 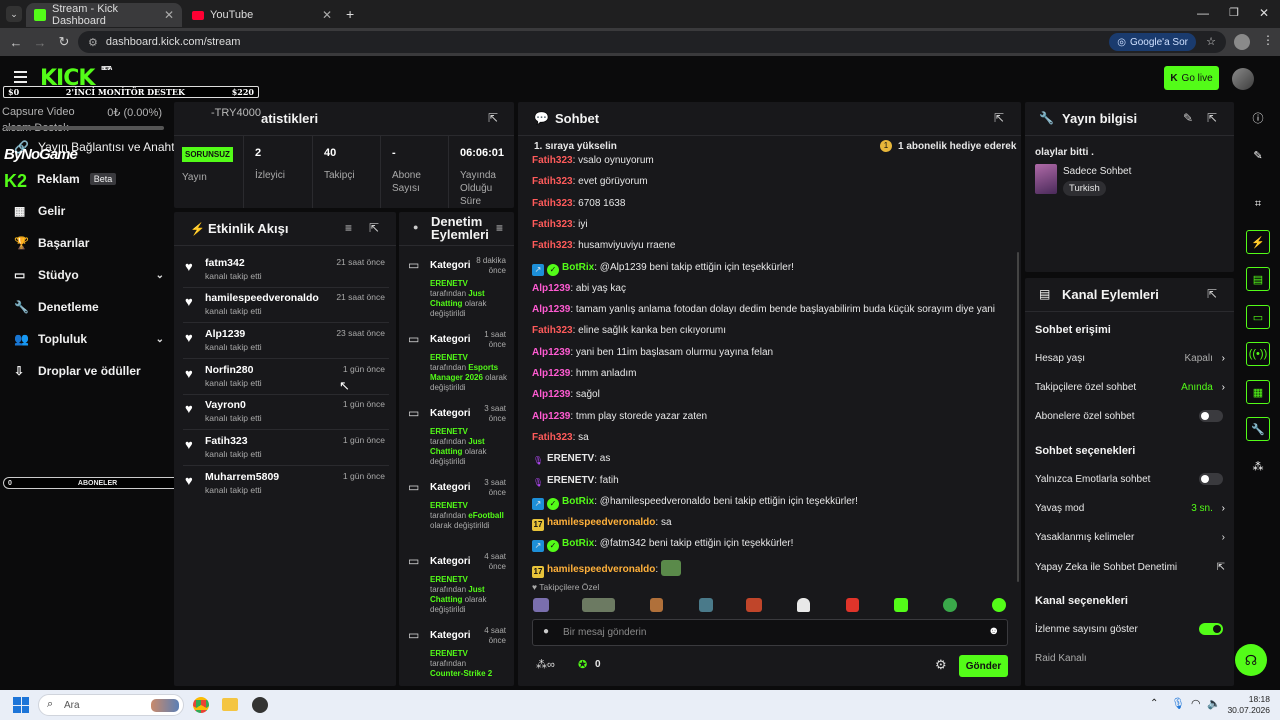 I want to click on windows-start-icon, so click(x=21, y=705).